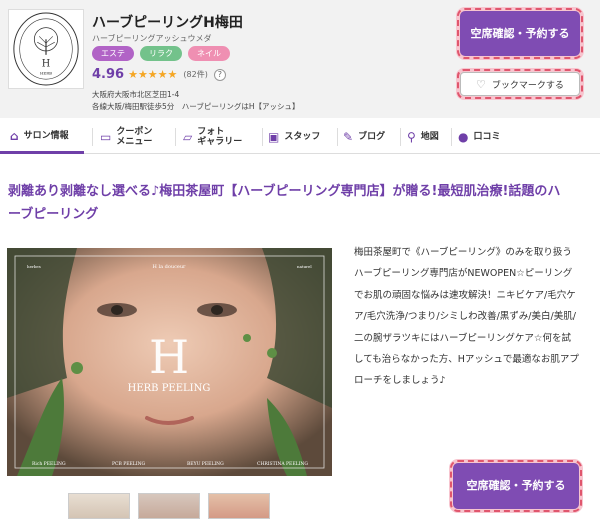 Image resolution: width=600 pixels, height=519 pixels. What do you see at coordinates (348, 137) in the screenshot?
I see `pen-icon: ✎` at bounding box center [348, 137].